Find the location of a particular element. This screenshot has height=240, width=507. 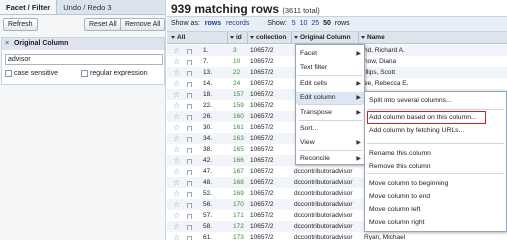

page-size-25: 25 is located at coordinates (315, 23).